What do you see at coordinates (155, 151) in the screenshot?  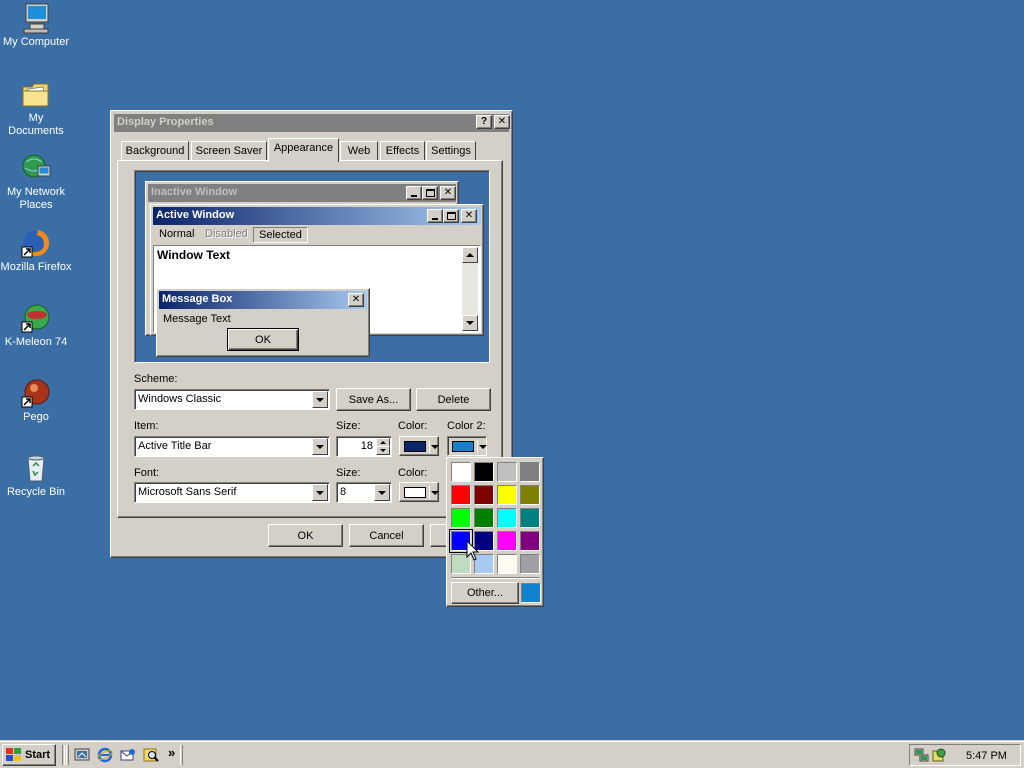 I see `tab-background: Background` at bounding box center [155, 151].